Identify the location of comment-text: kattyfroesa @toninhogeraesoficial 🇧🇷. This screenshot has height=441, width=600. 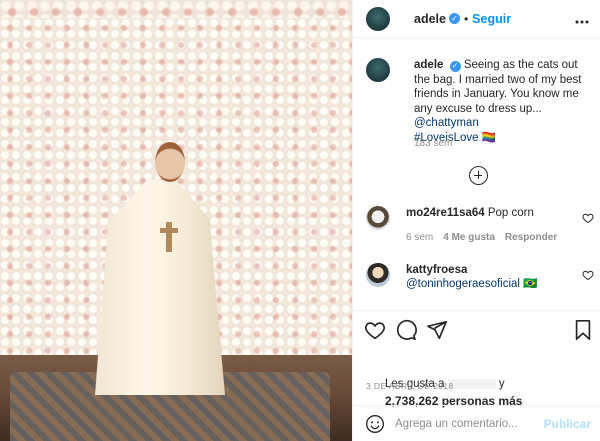
(491, 277).